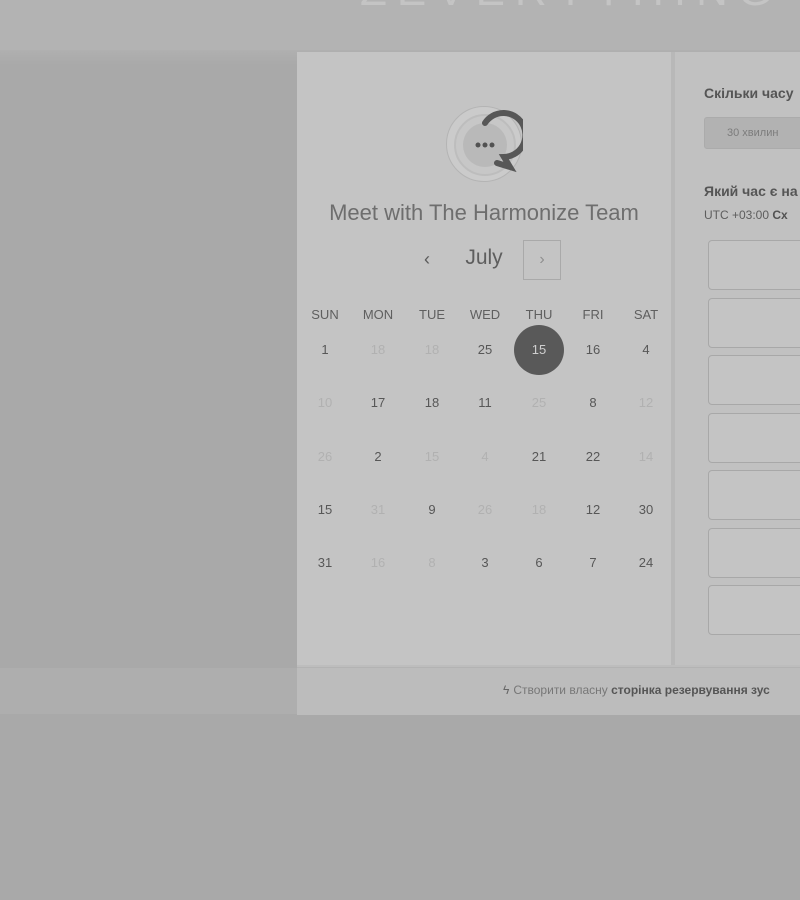  What do you see at coordinates (432, 510) in the screenshot?
I see `calendar-day: 9` at bounding box center [432, 510].